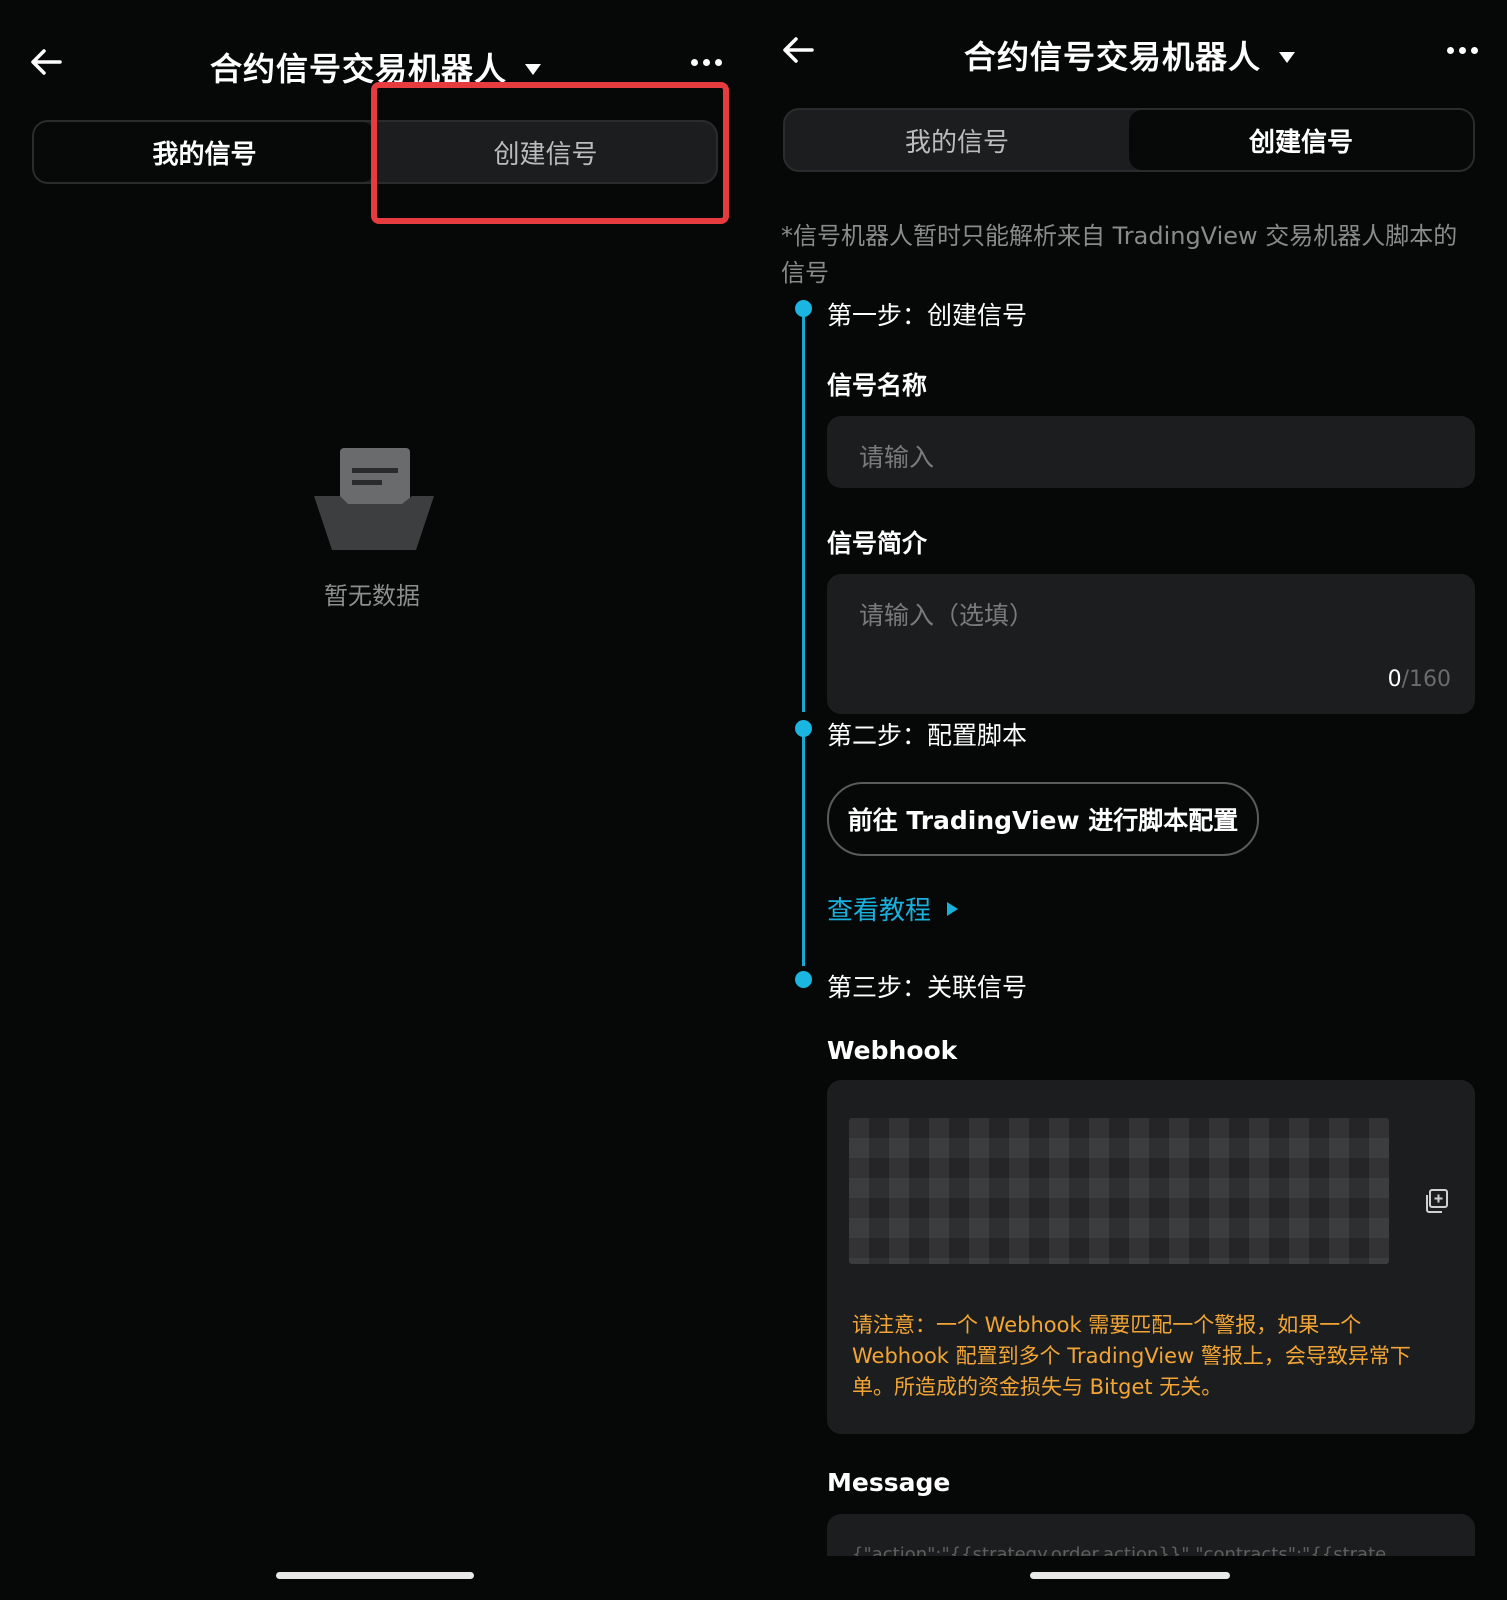 The image size is (1507, 1600). I want to click on step2-title: 第二步：配置脚本, so click(927, 735).